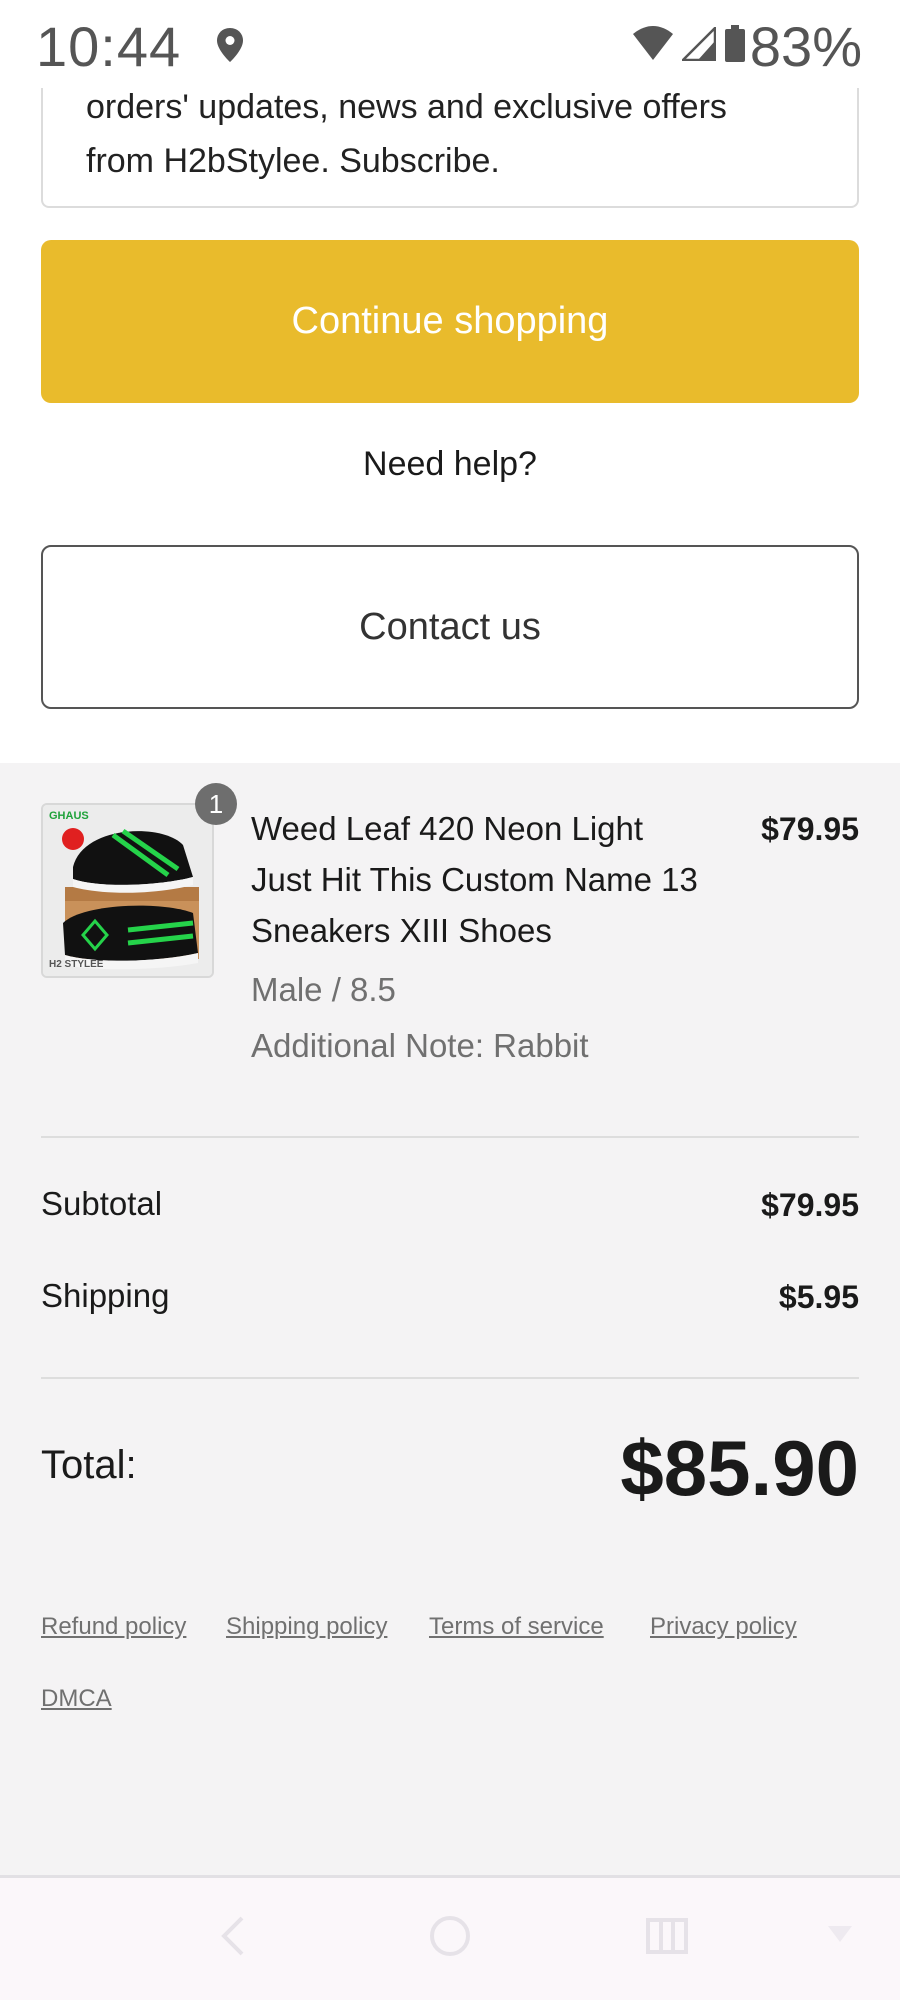 The image size is (900, 2000). I want to click on product-thumbnail: US GHAUS H2 STYLEE, so click(127, 890).